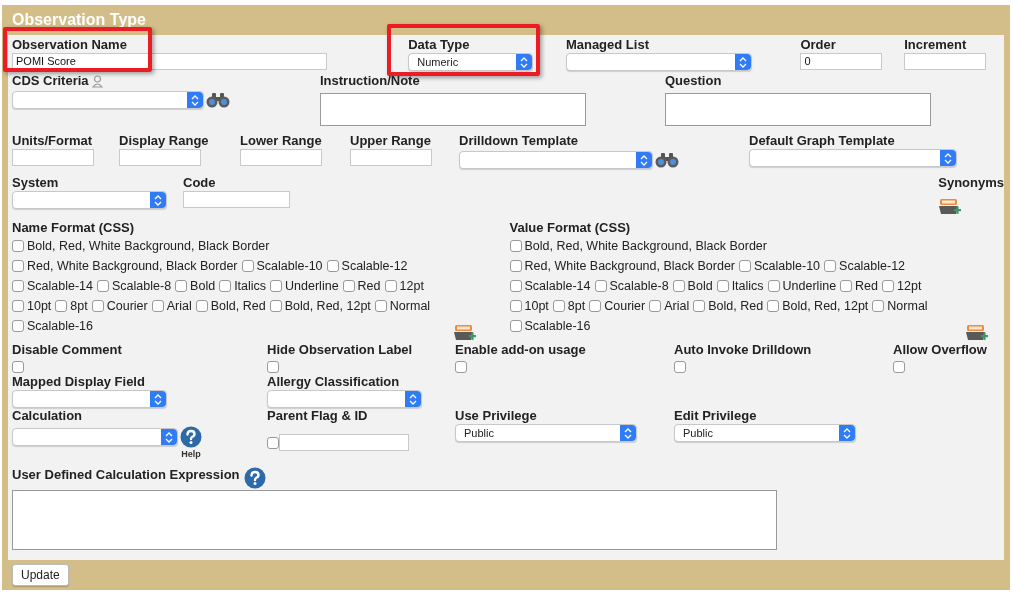  Describe the element at coordinates (693, 81) in the screenshot. I see `field-label: Question` at that location.